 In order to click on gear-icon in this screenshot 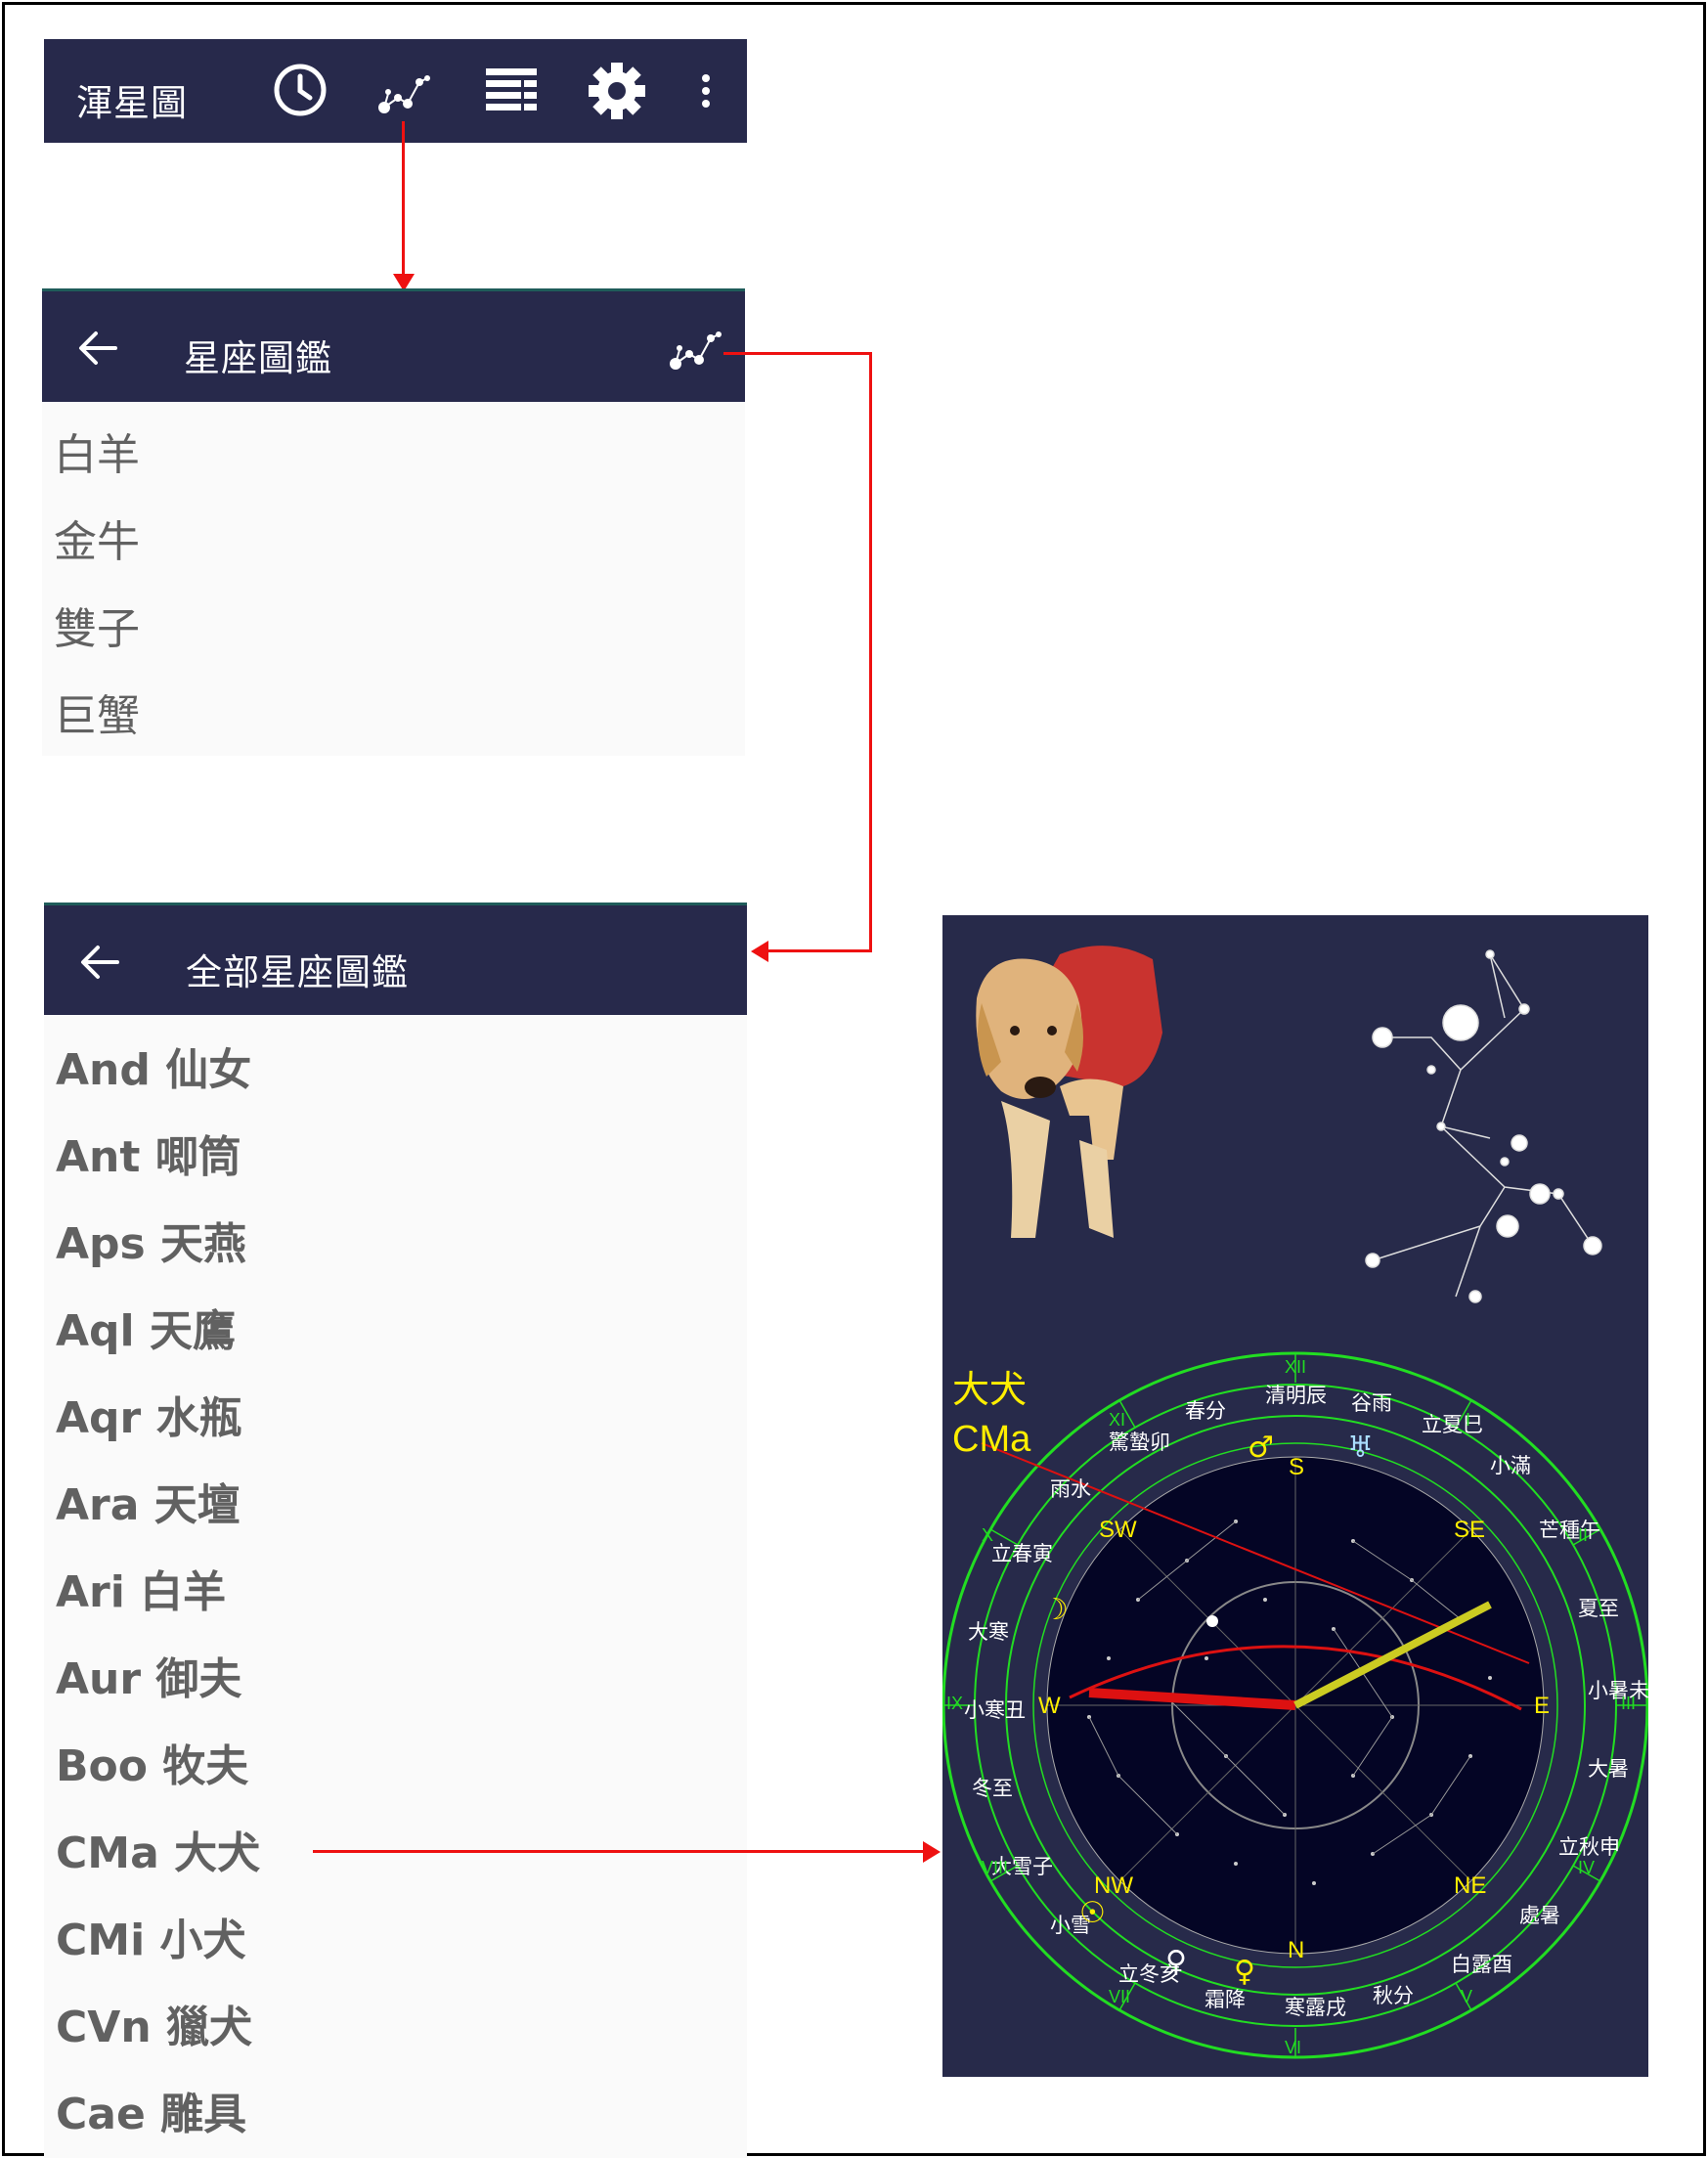, I will do `click(617, 91)`.